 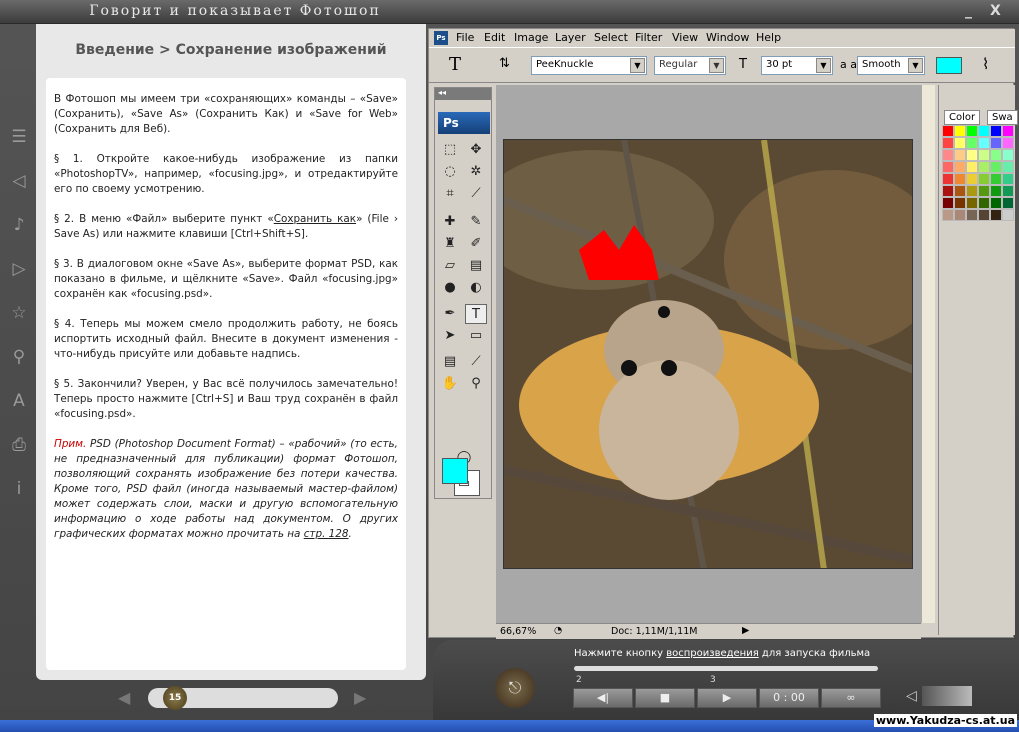 I want to click on forward-icon: ▷, so click(x=19, y=269).